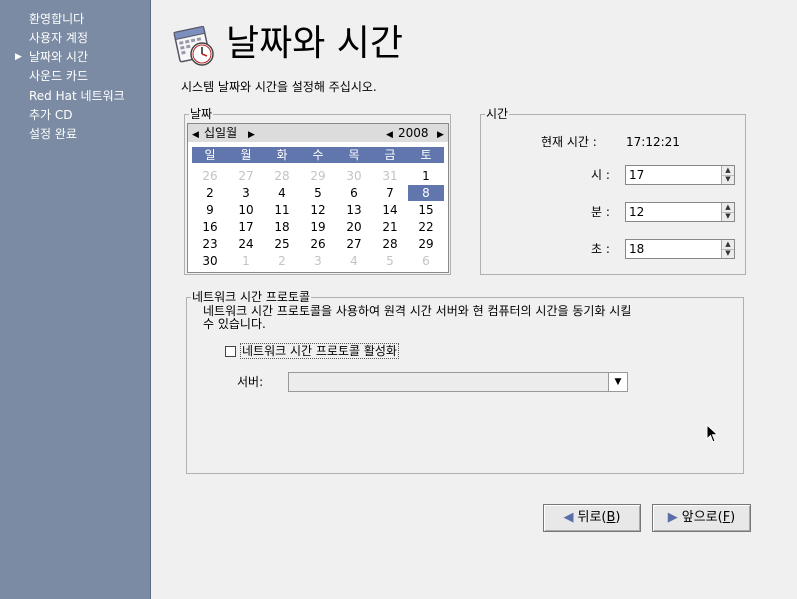 This screenshot has width=797, height=599. What do you see at coordinates (426, 193) in the screenshot?
I see `calendar-day-cell: 8` at bounding box center [426, 193].